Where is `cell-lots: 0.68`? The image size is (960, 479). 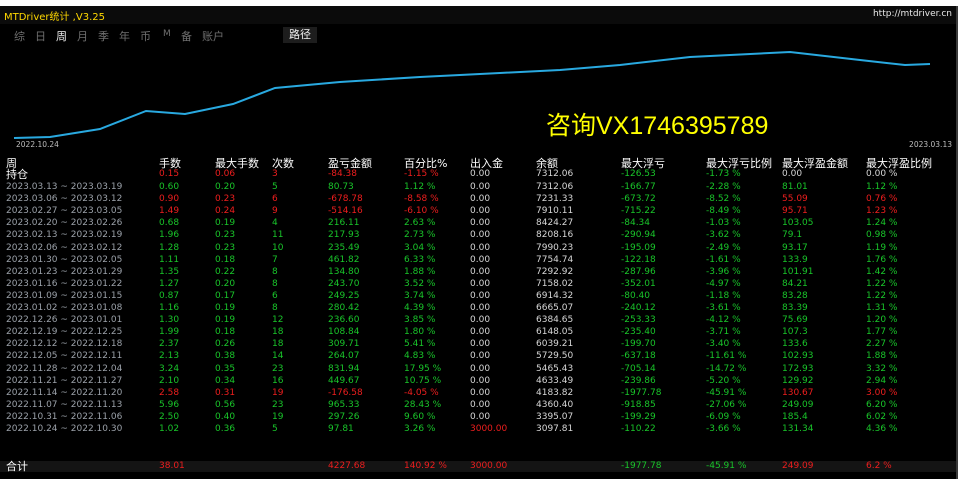
cell-lots: 0.68 is located at coordinates (169, 223).